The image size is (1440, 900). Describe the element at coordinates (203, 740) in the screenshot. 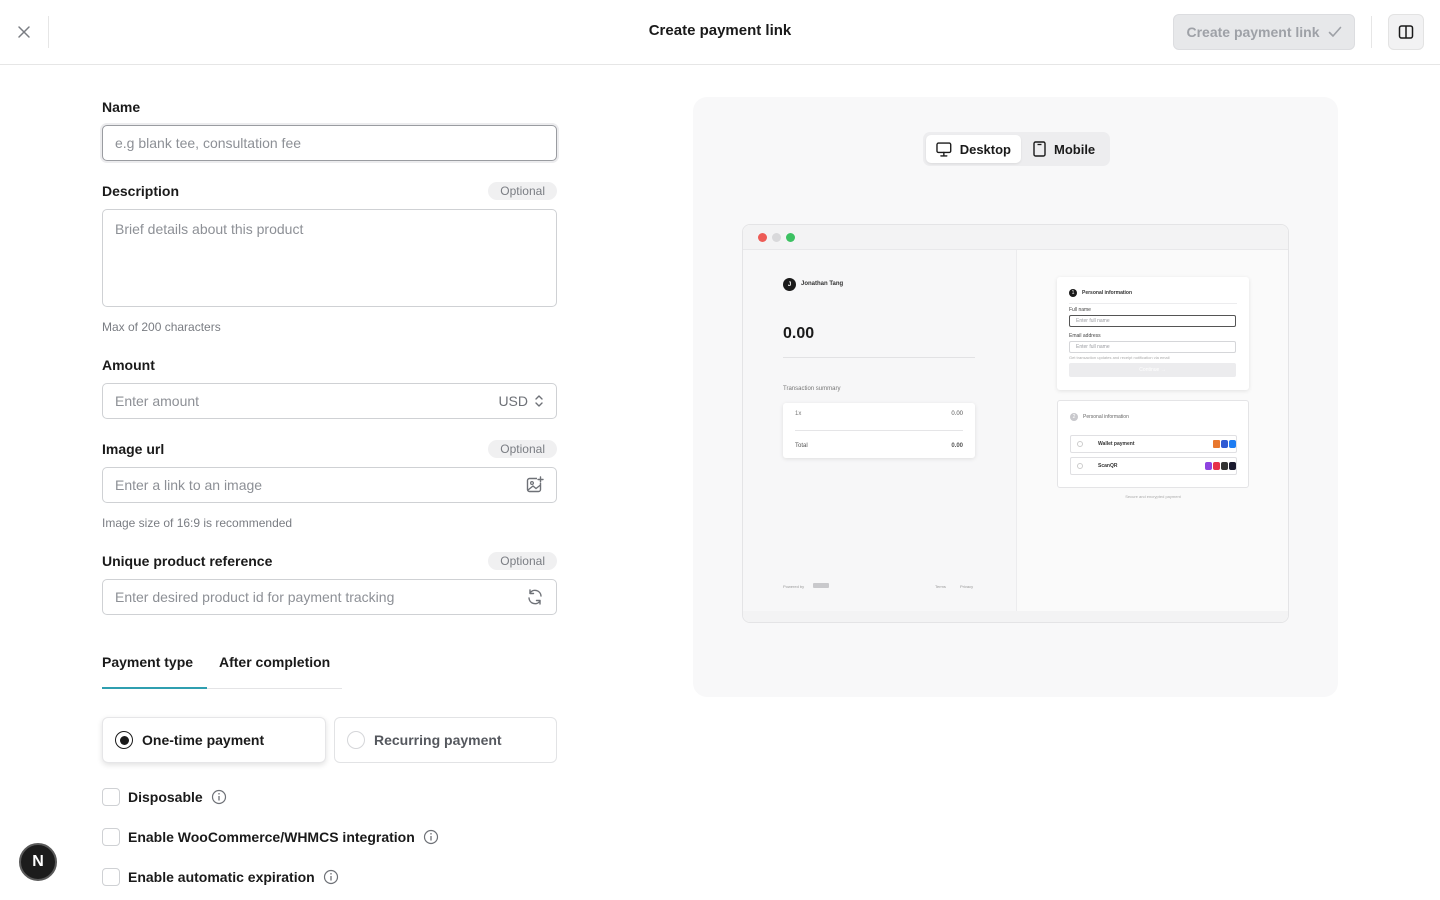

I see `one-time-payment-label: One-time payment` at that location.